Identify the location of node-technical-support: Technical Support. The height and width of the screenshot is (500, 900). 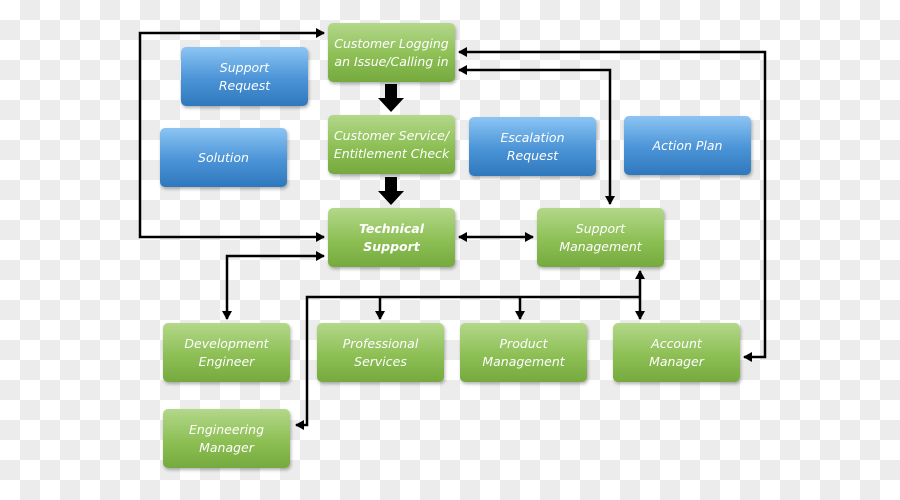
(391, 237).